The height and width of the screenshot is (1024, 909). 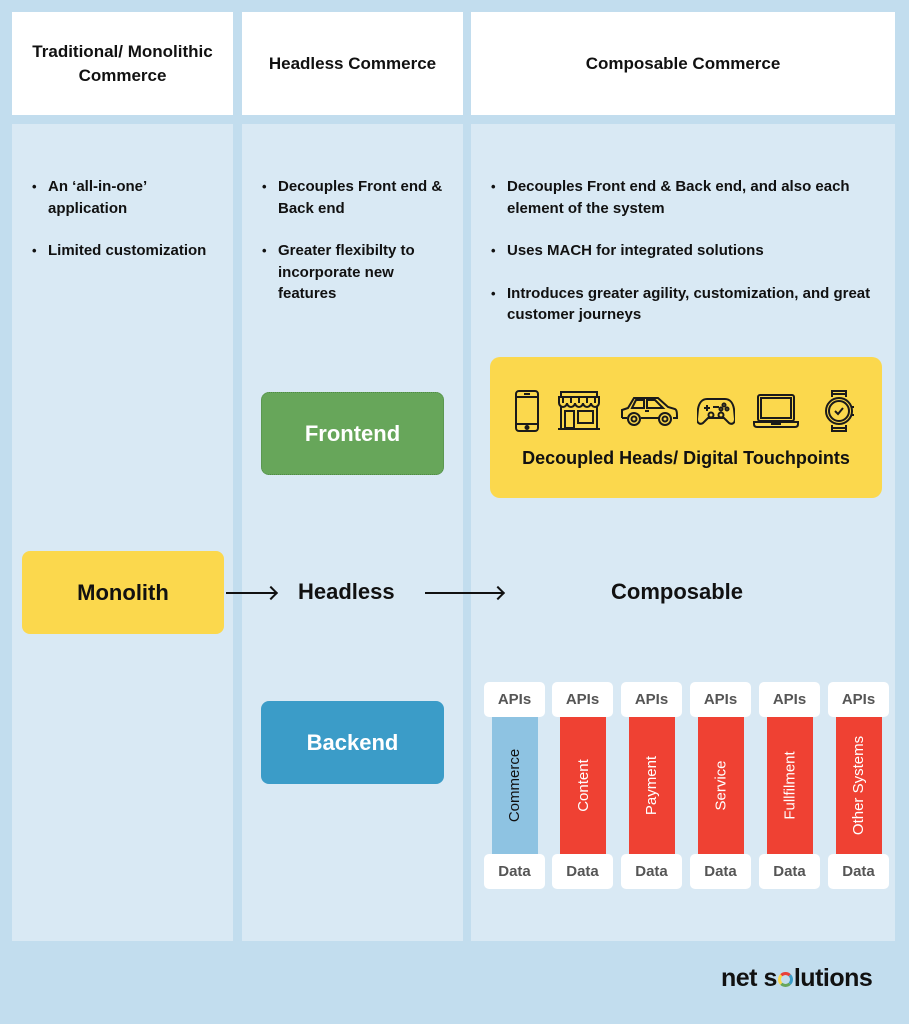 I want to click on touchpoint-icons, so click(x=686, y=411).